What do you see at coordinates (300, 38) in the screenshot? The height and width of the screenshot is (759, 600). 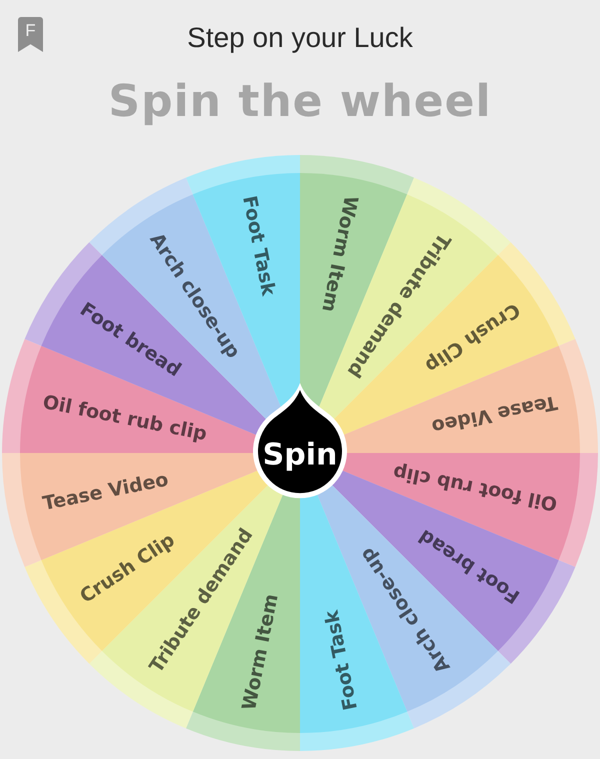 I see `page-title: Step on your Luck` at bounding box center [300, 38].